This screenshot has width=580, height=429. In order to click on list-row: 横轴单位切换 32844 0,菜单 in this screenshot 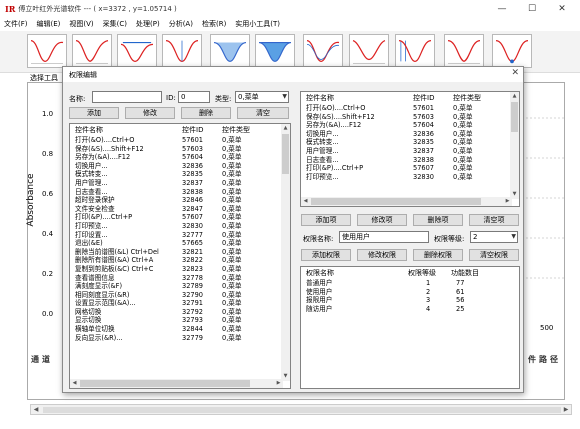, I will do `click(180, 329)`.